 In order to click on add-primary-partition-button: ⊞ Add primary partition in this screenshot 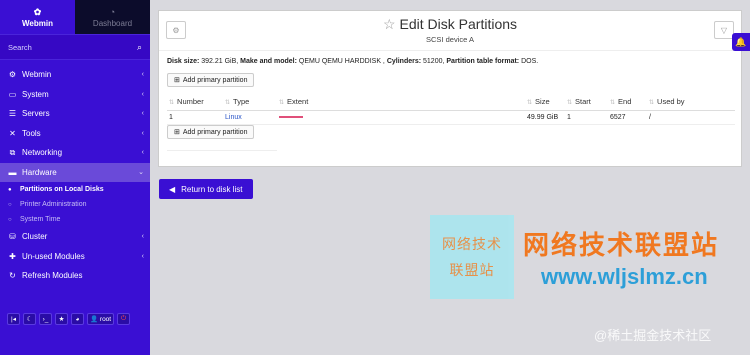, I will do `click(211, 80)`.